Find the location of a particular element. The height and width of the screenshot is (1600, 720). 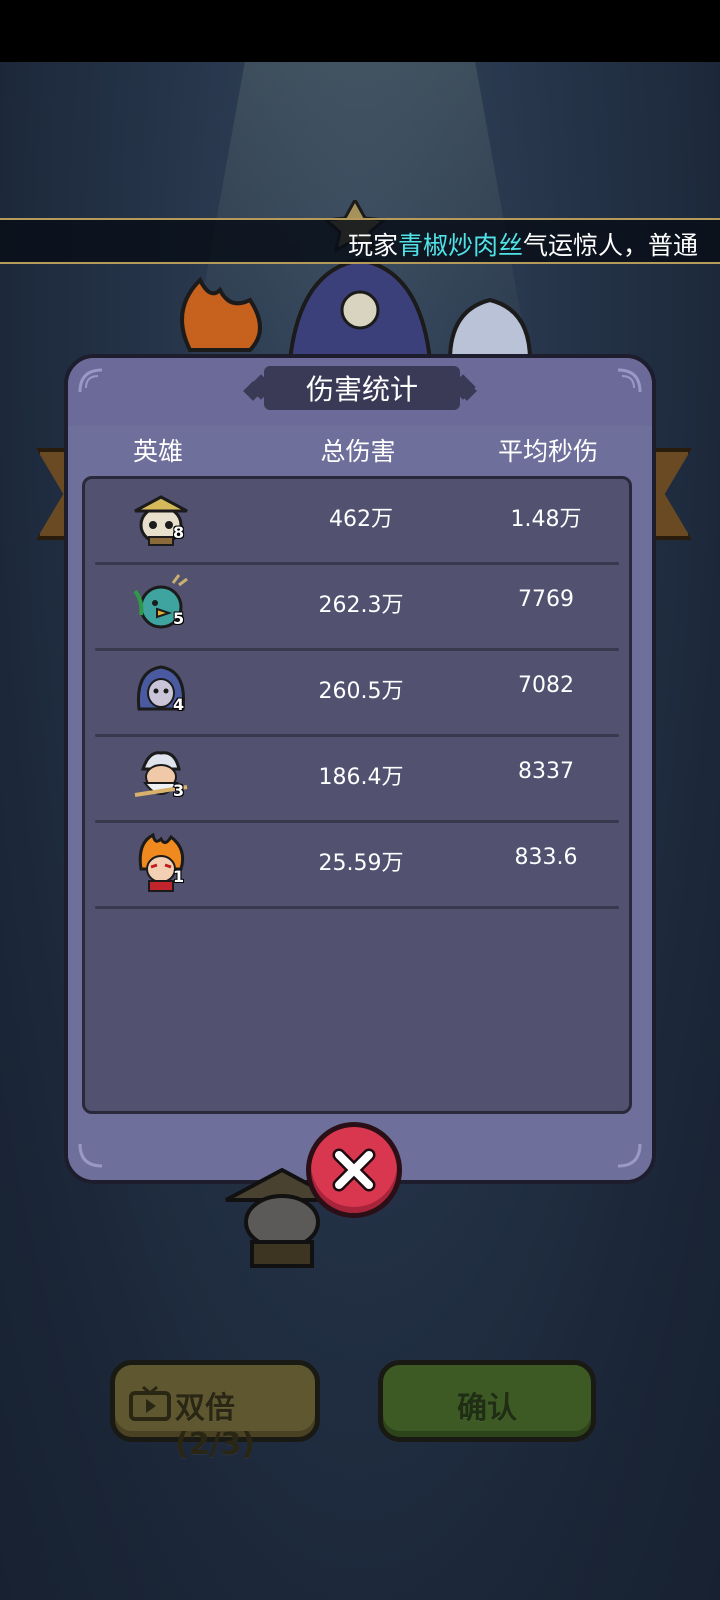

avg-dps-cell: 1.48万 is located at coordinates (546, 519).